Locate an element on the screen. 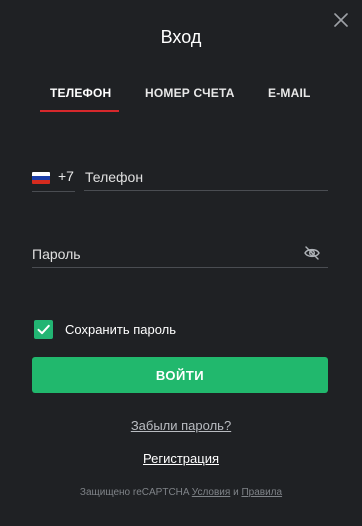 Image resolution: width=362 pixels, height=526 pixels. recaptcha-notice: Защищено reCAPTCHA Условия и Правила is located at coordinates (181, 492).